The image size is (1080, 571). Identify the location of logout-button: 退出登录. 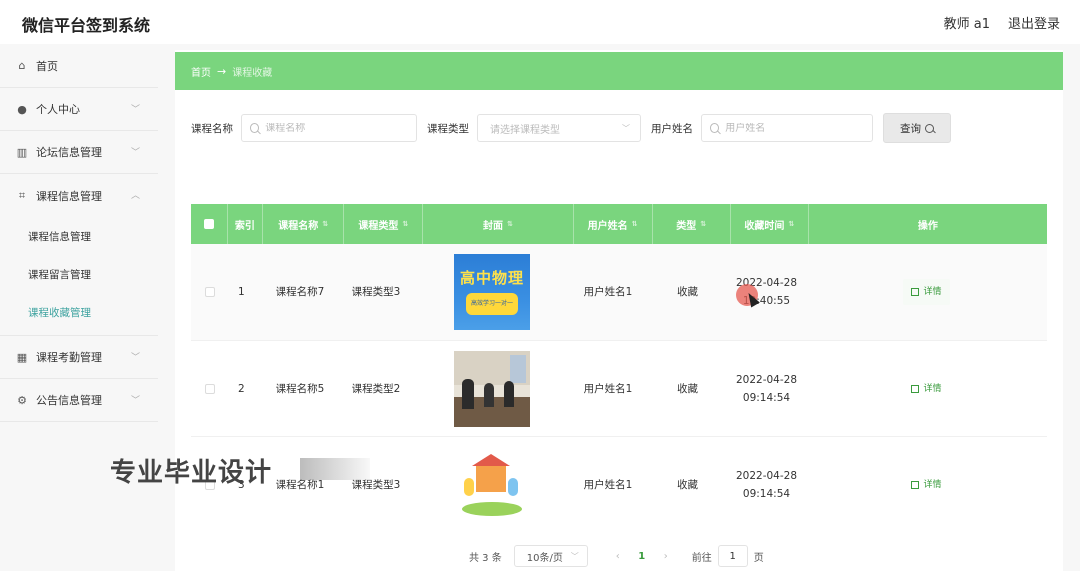
(1034, 22).